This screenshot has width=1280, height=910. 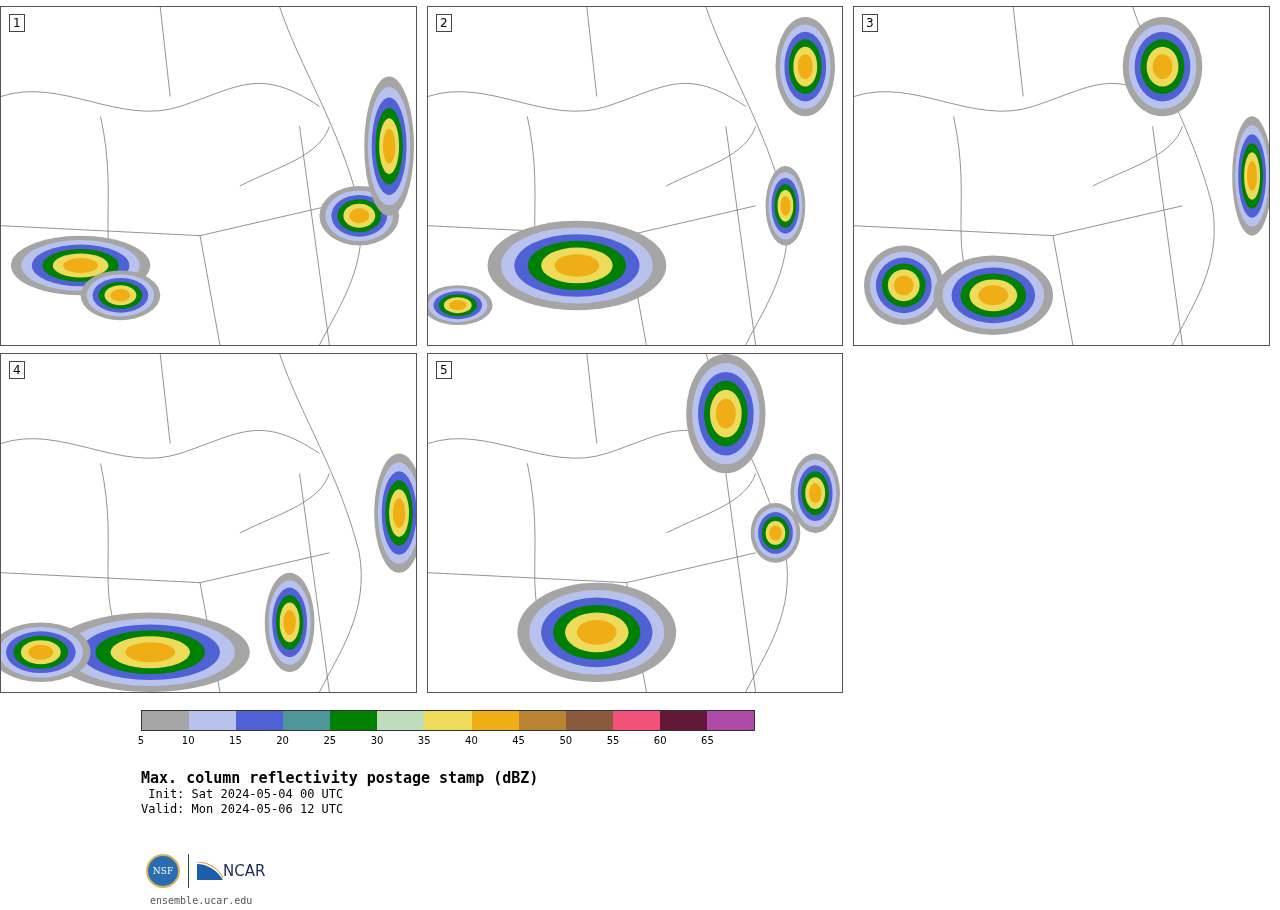 What do you see at coordinates (246, 794) in the screenshot?
I see `init-time: Init: Sat 2024-05-04 00 UTC` at bounding box center [246, 794].